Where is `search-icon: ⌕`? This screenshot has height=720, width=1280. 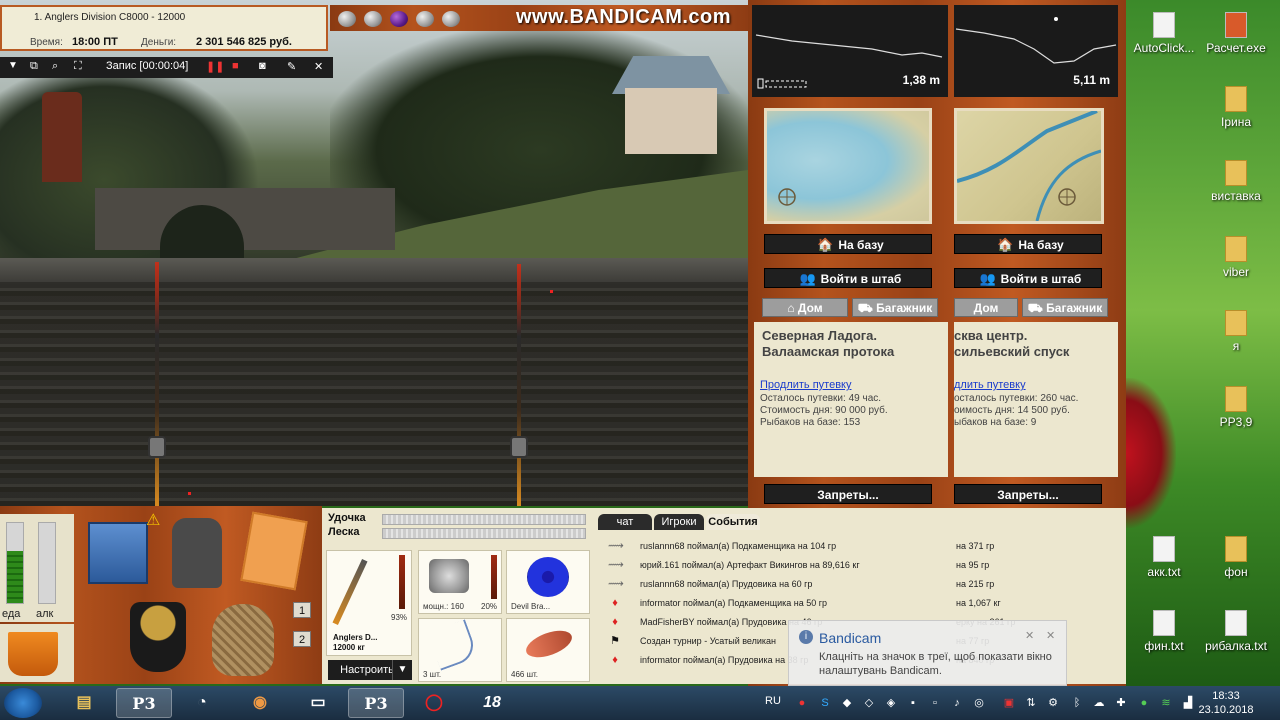 search-icon: ⌕ is located at coordinates (55, 66).